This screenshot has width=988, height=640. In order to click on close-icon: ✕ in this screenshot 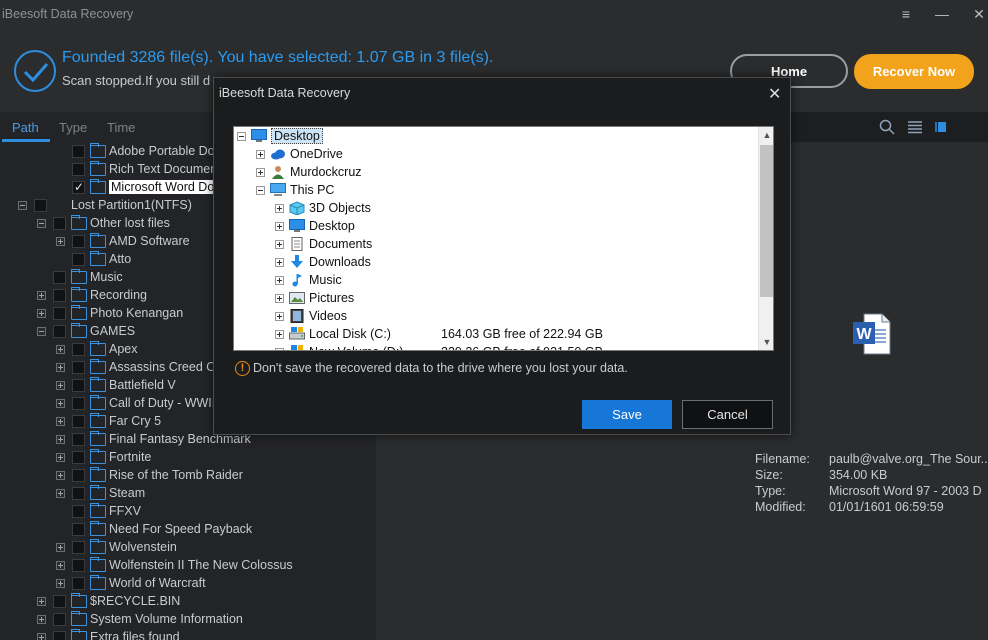, I will do `click(979, 14)`.